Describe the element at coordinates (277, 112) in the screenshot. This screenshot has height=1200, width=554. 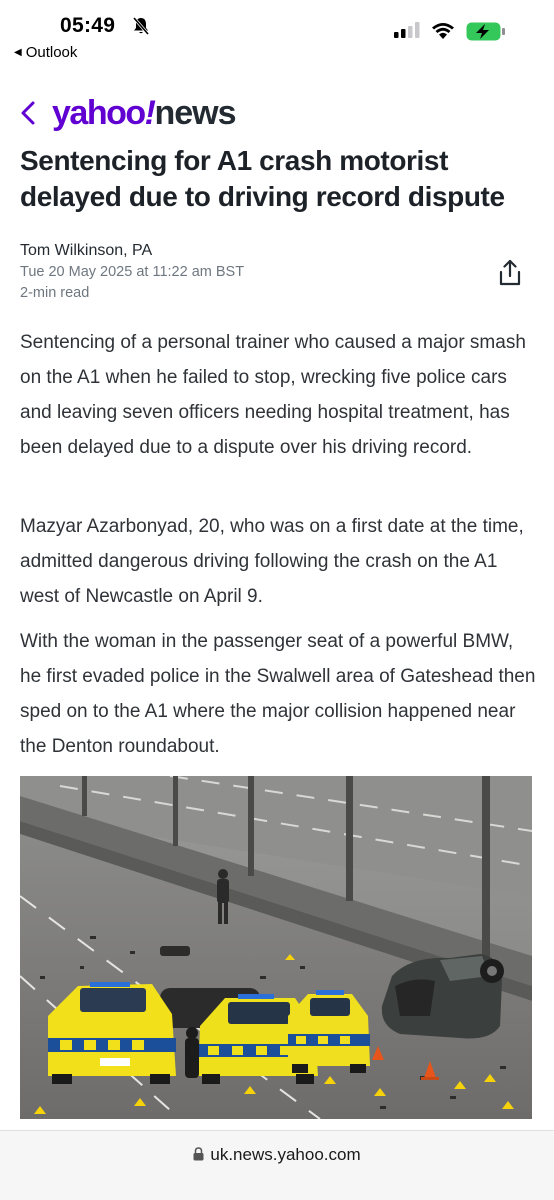
I see `app-header: yahoo!news` at that location.